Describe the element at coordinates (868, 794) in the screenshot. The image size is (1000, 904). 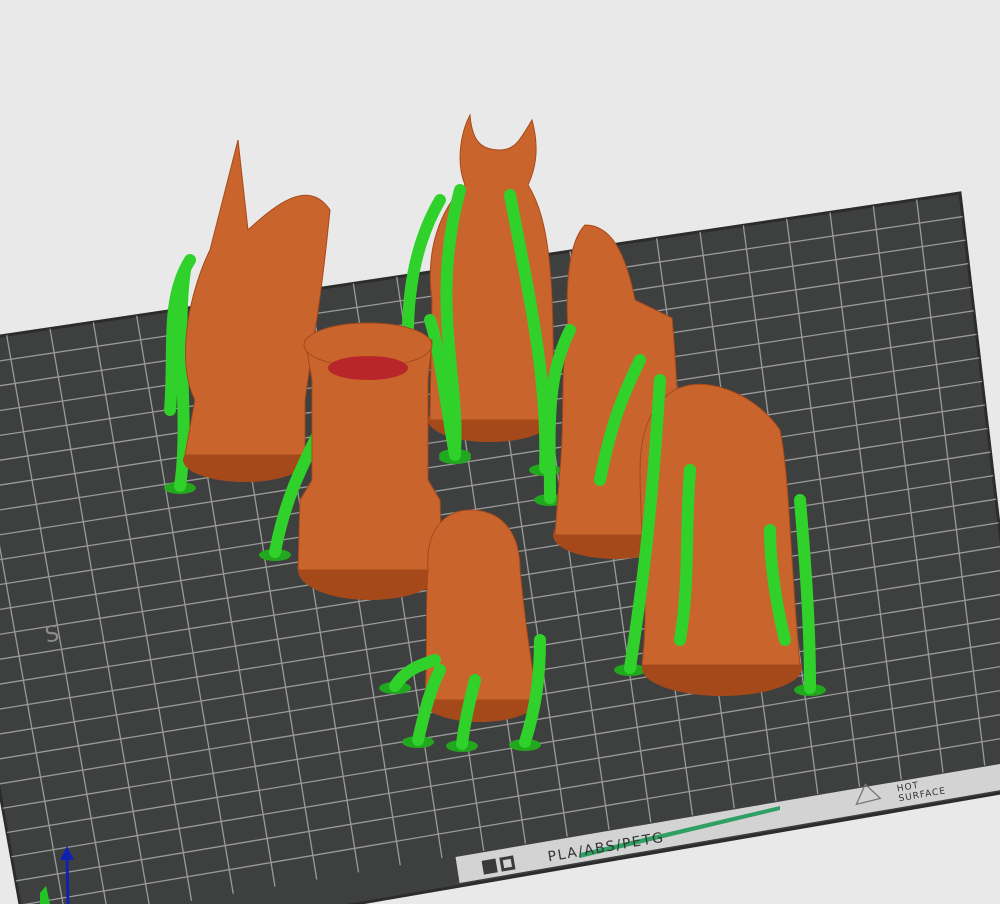
I see `warning-triangle-icon` at that location.